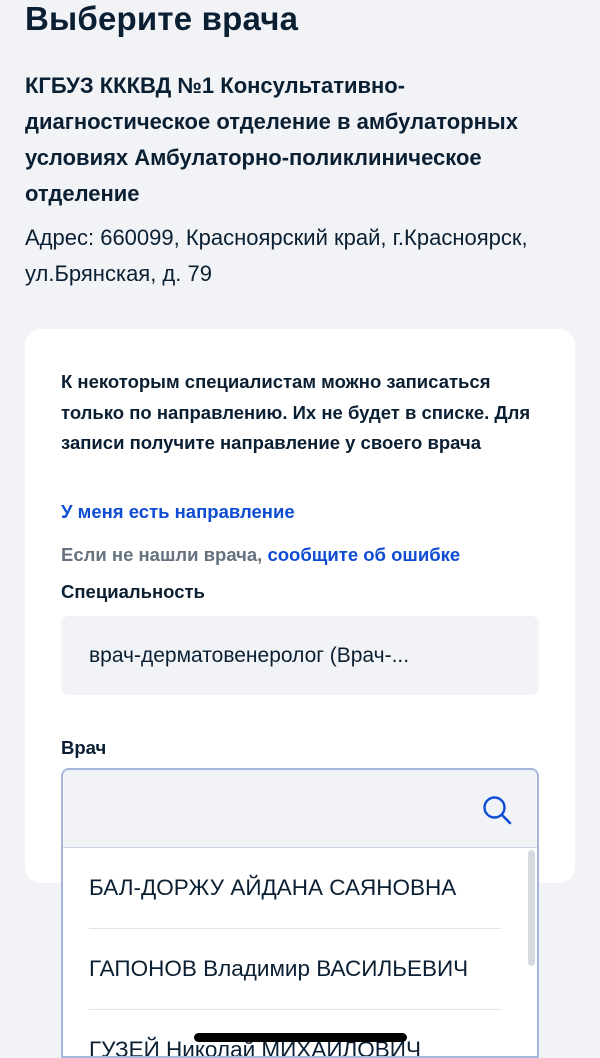 Image resolution: width=600 pixels, height=1058 pixels. I want to click on doctor-label: Врач, so click(84, 747).